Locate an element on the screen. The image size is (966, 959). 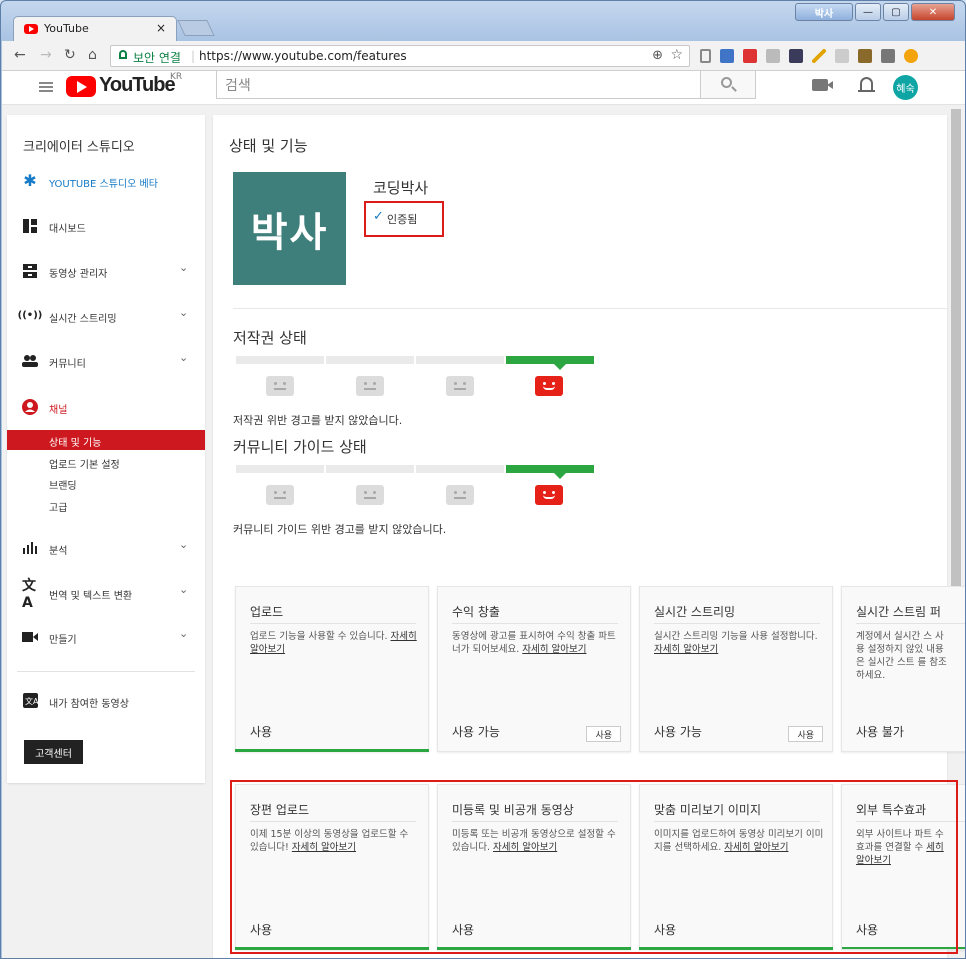
dashboard-icon is located at coordinates (30, 225).